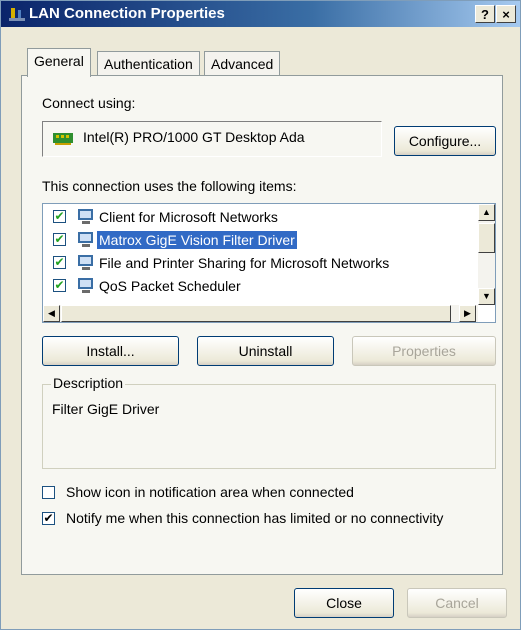 The height and width of the screenshot is (630, 521). I want to click on title-bar: LAN Connection Properties ? ×, so click(260, 14).